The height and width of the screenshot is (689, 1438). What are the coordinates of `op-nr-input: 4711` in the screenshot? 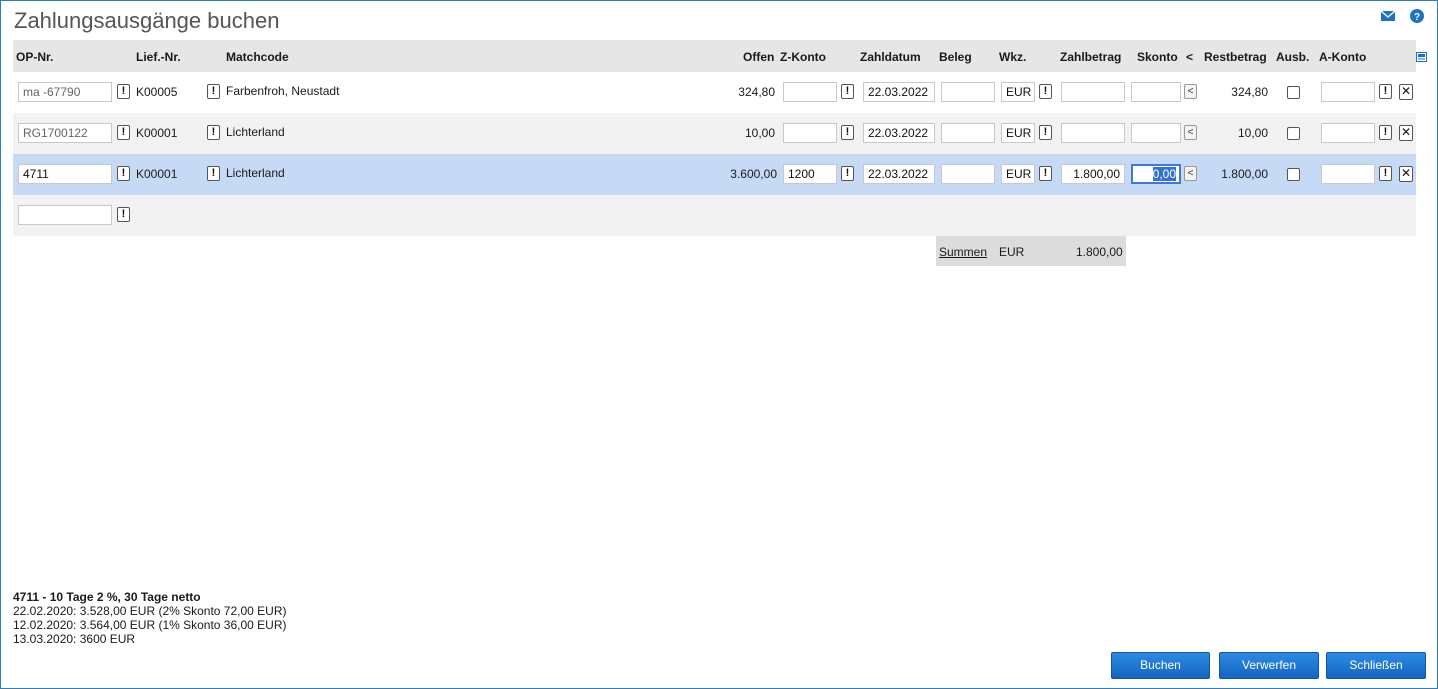 It's located at (65, 174).